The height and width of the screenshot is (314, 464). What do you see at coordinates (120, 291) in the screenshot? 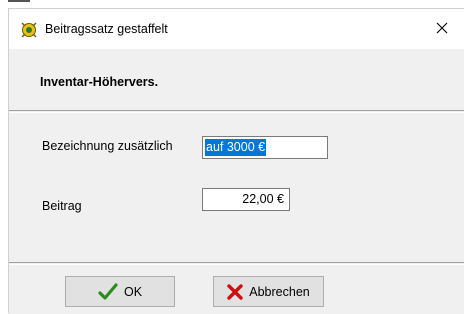
I see `ok-button: OK` at bounding box center [120, 291].